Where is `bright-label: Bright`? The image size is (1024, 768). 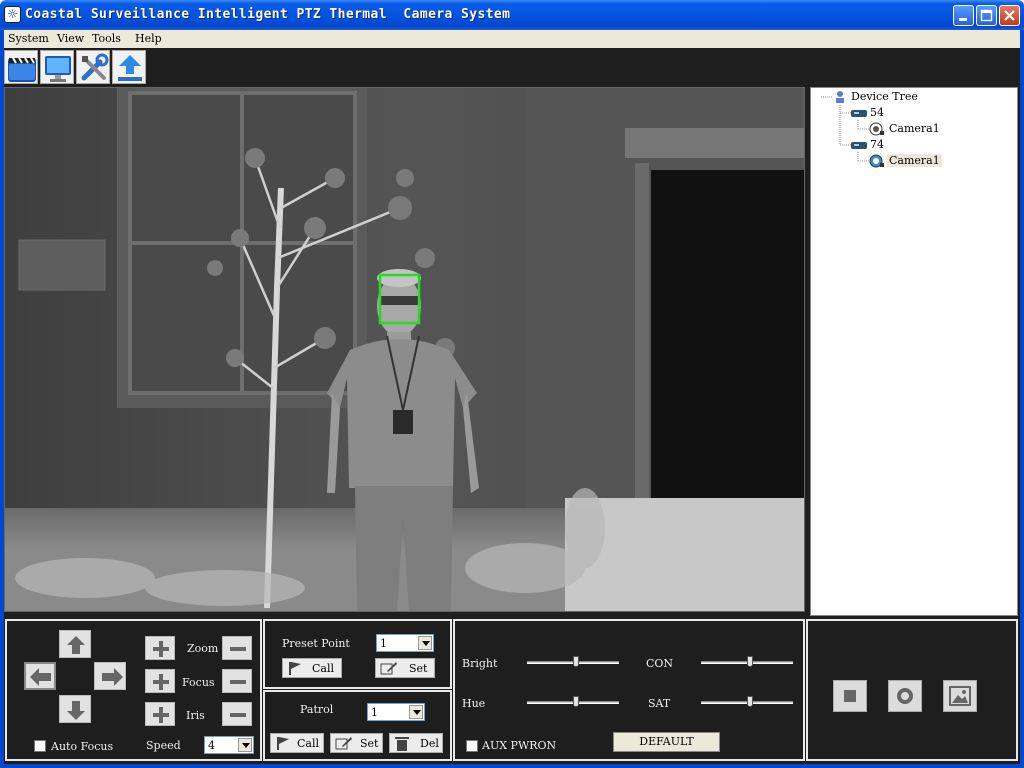
bright-label: Bright is located at coordinates (480, 663).